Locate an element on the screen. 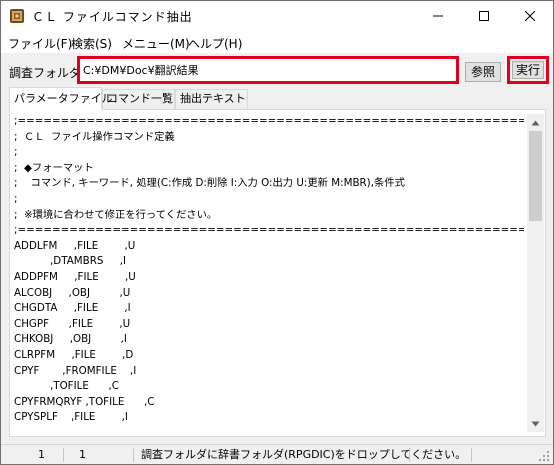  scroll-up-button is located at coordinates (535, 122).